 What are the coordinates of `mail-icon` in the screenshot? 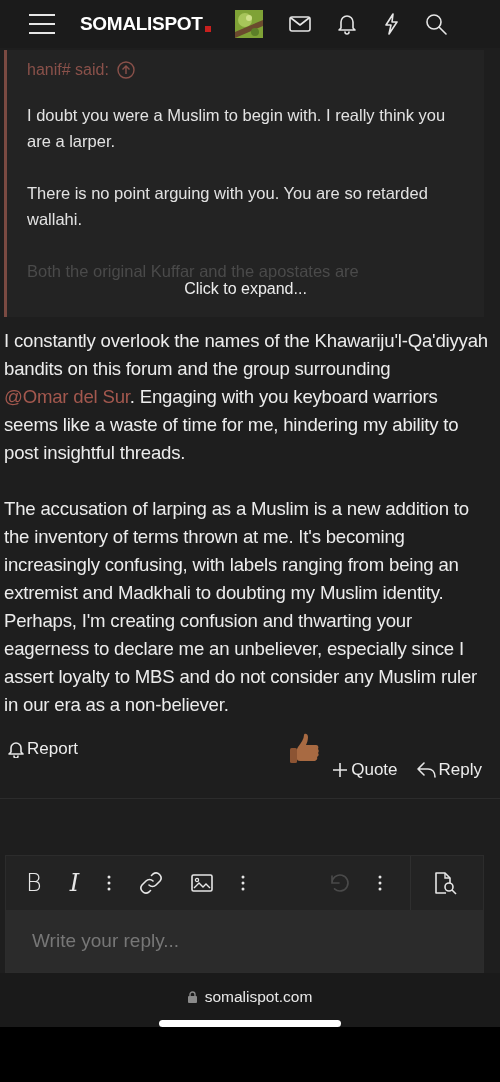 It's located at (299, 23).